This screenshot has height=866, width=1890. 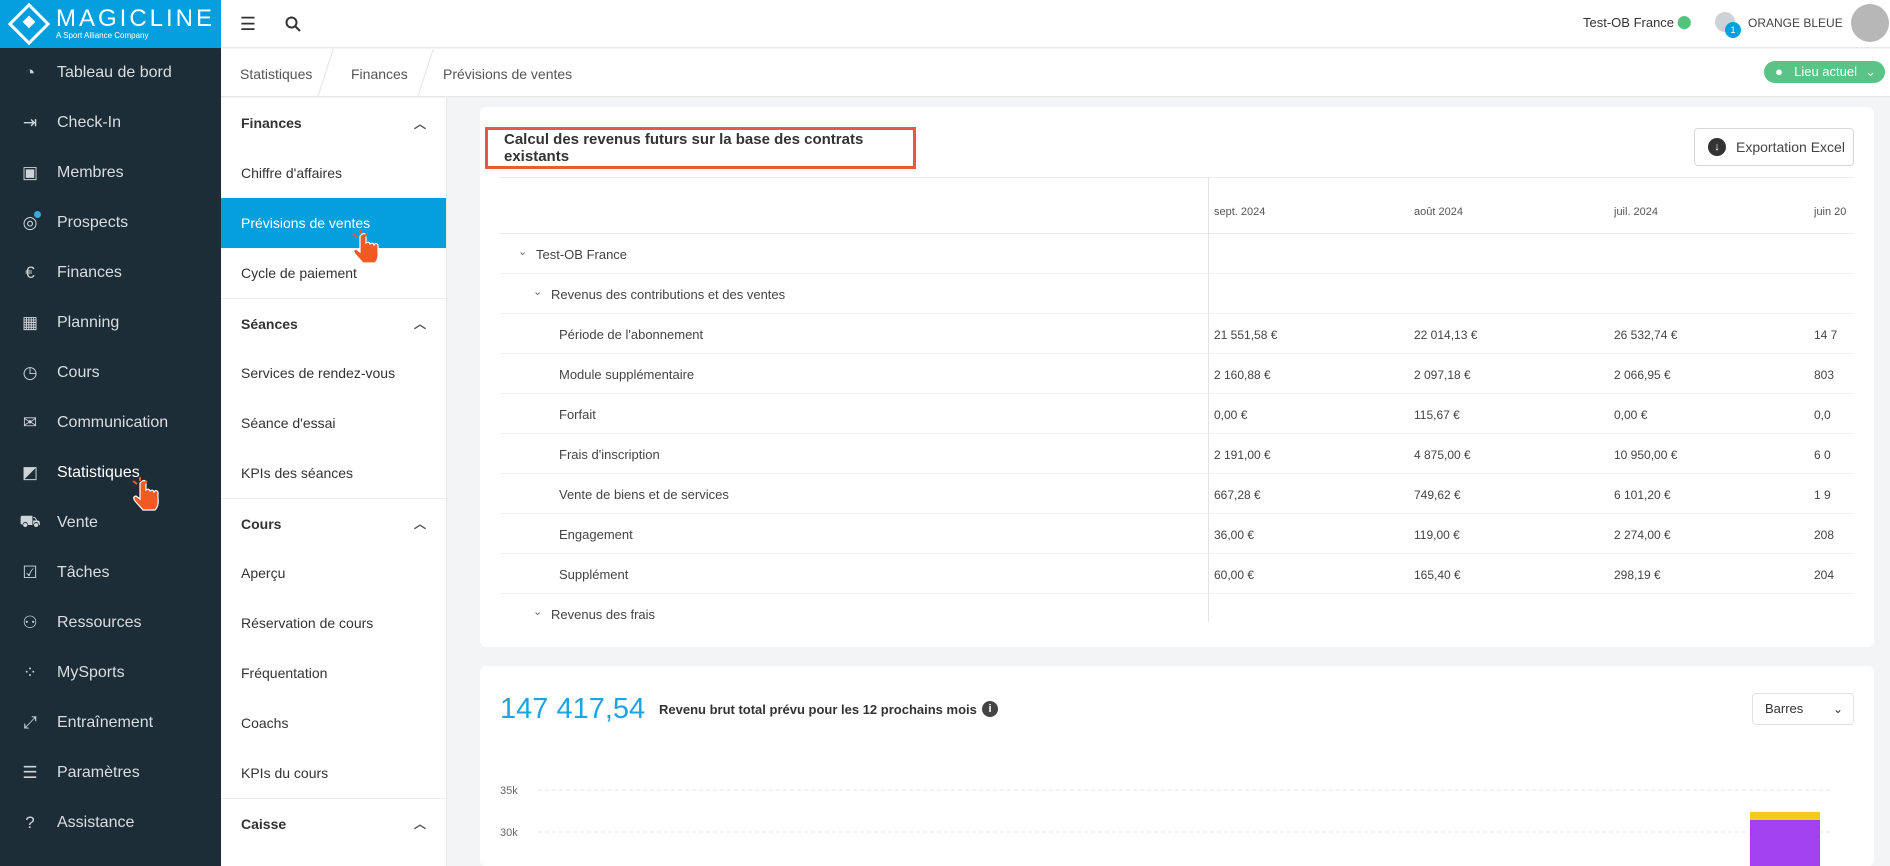 I want to click on chart-type-select: Barres ⌄, so click(x=1803, y=709).